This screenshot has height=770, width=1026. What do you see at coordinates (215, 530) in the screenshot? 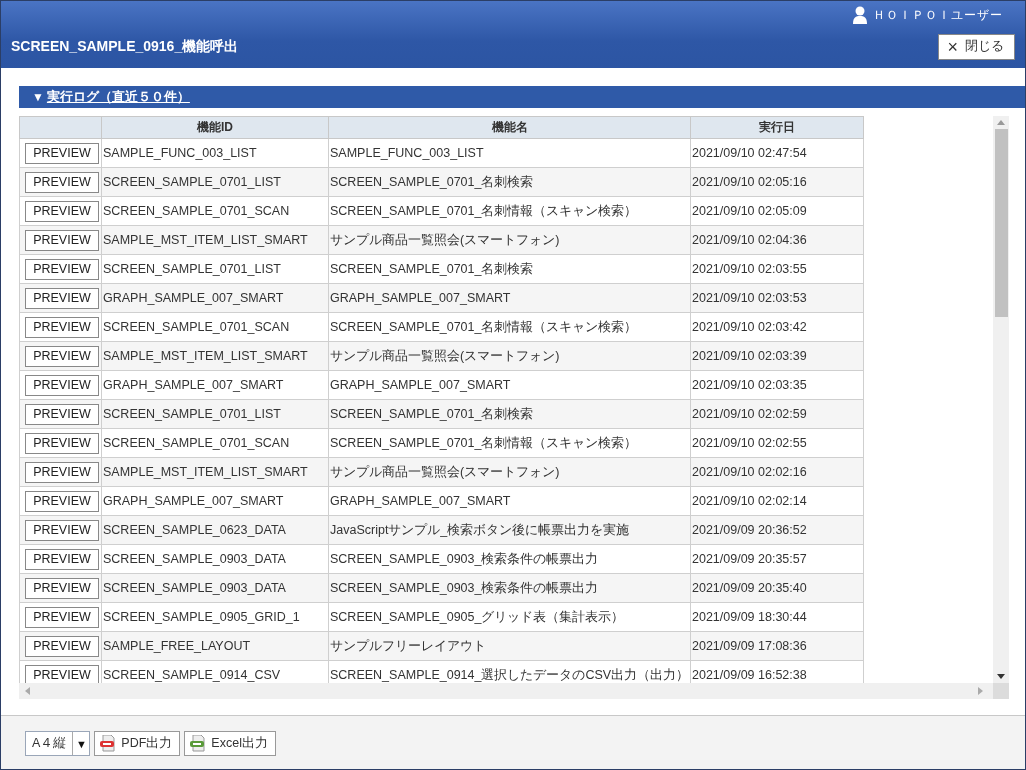
I see `table-cell: SCREEN_SAMPLE_0623_DATA` at bounding box center [215, 530].